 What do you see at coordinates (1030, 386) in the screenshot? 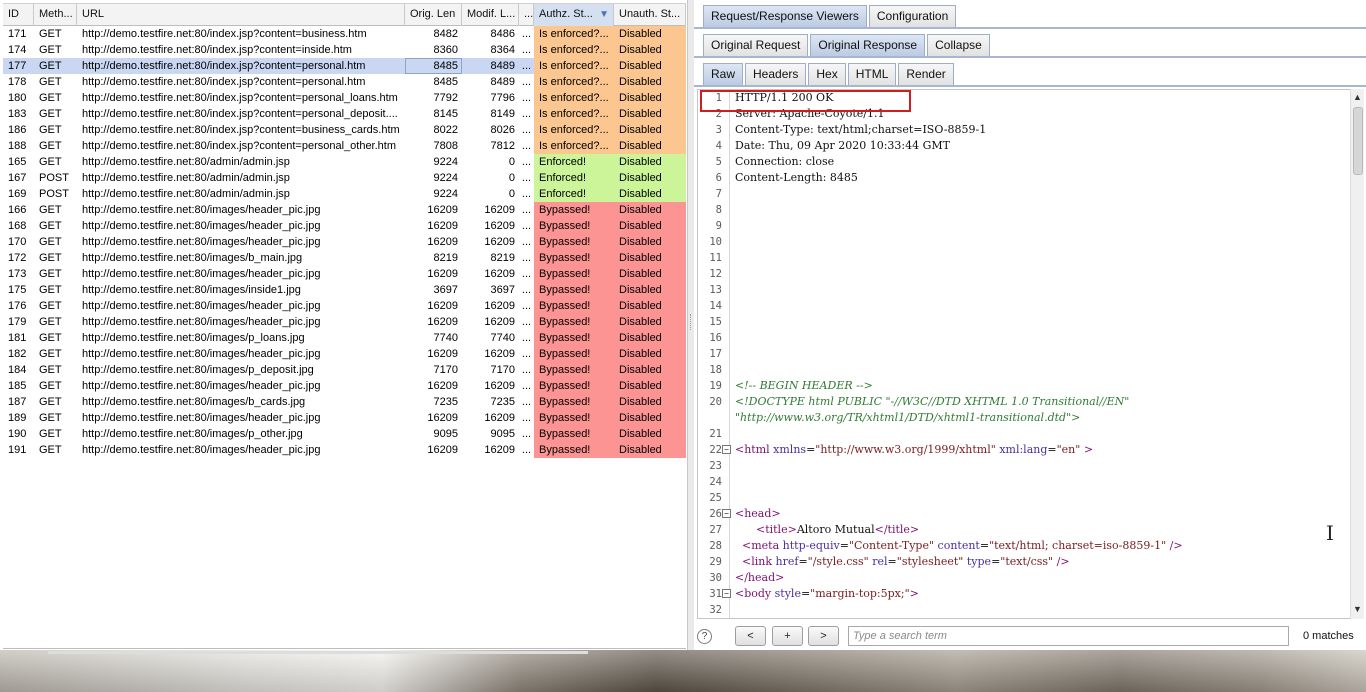
I see `code-line: 19 <!-- BEGIN HEADER -->` at bounding box center [1030, 386].